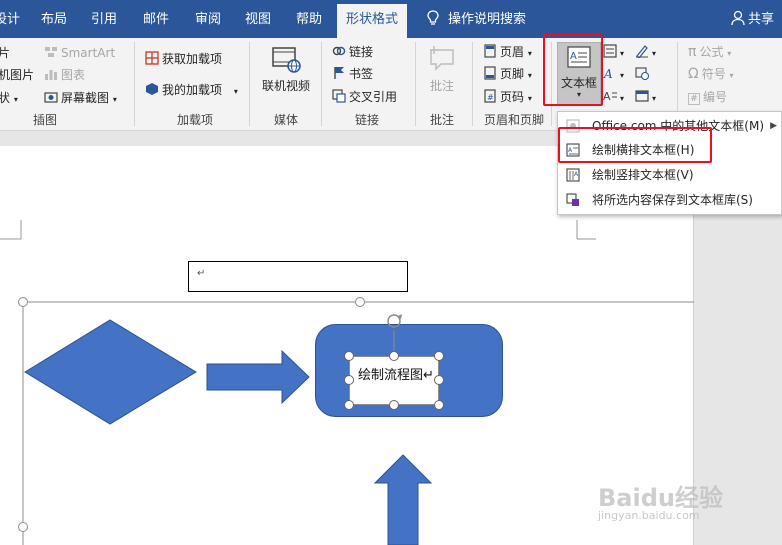 This screenshot has height=545, width=782. What do you see at coordinates (285, 86) in the screenshot?
I see `online-video-label: 联机视频` at bounding box center [285, 86].